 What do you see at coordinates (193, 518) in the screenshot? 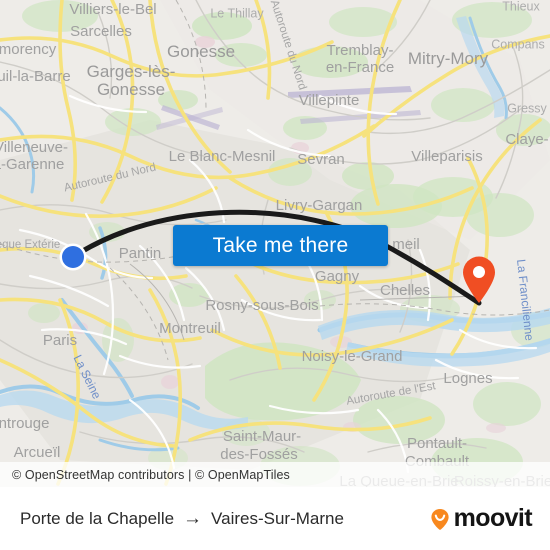
I see `arrow-right-icon: →` at bounding box center [193, 518].